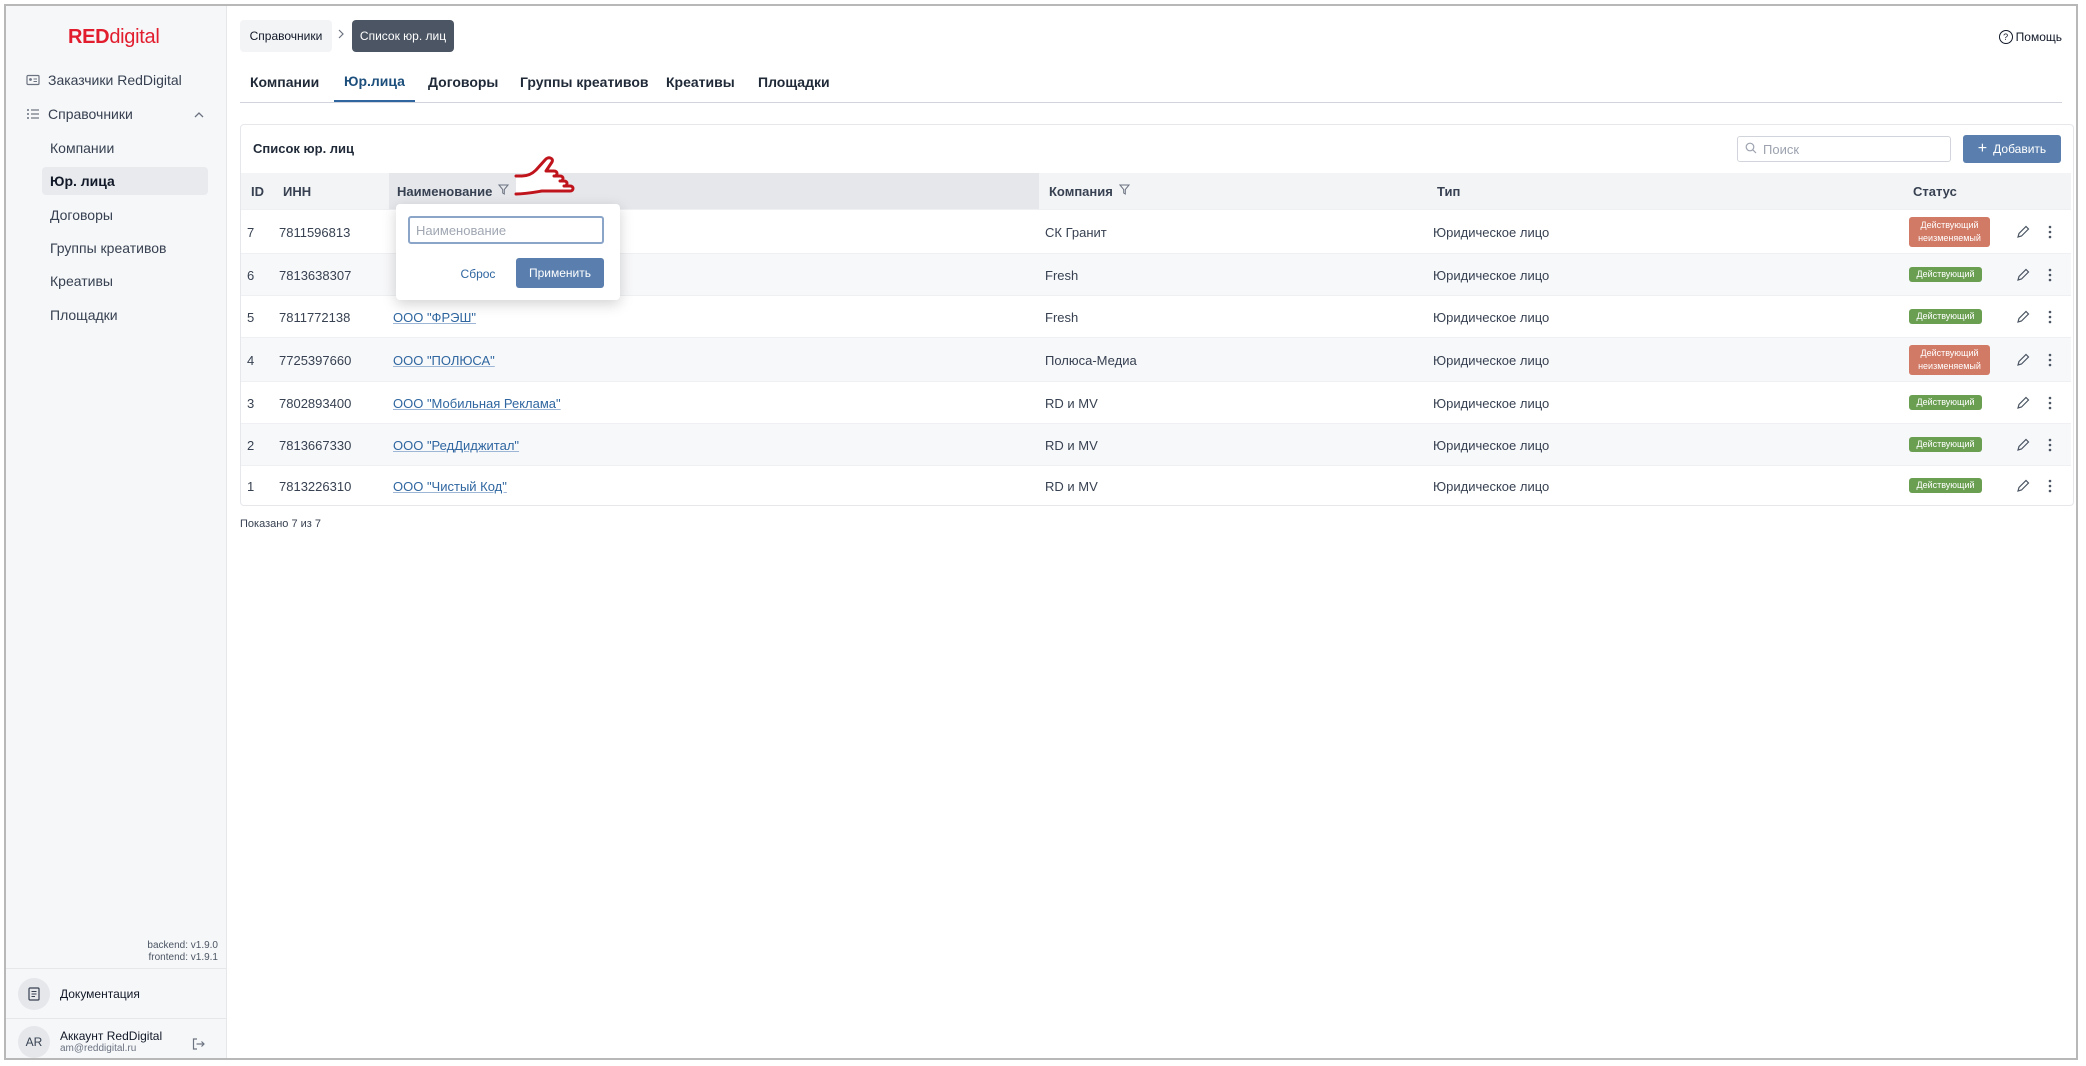 The image size is (2086, 1066). I want to click on sidebar-item-legal-entities: Юр. лица, so click(125, 181).